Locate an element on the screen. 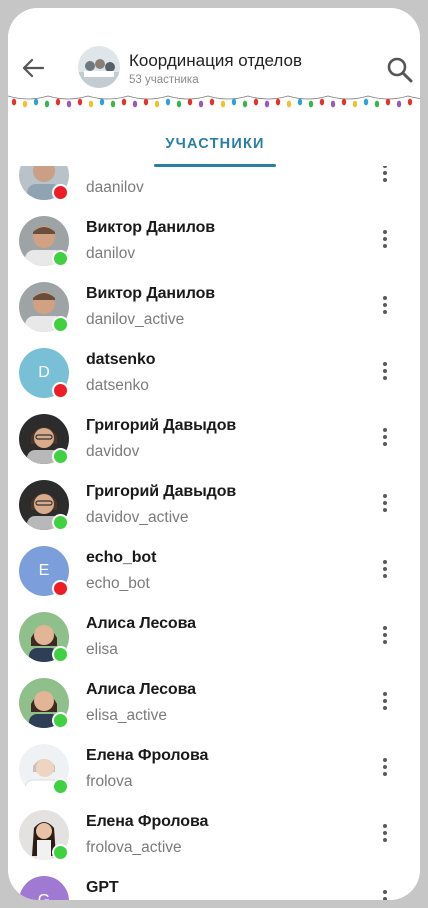 The height and width of the screenshot is (908, 428). member-row: Виктор Данилов danilov is located at coordinates (214, 241).